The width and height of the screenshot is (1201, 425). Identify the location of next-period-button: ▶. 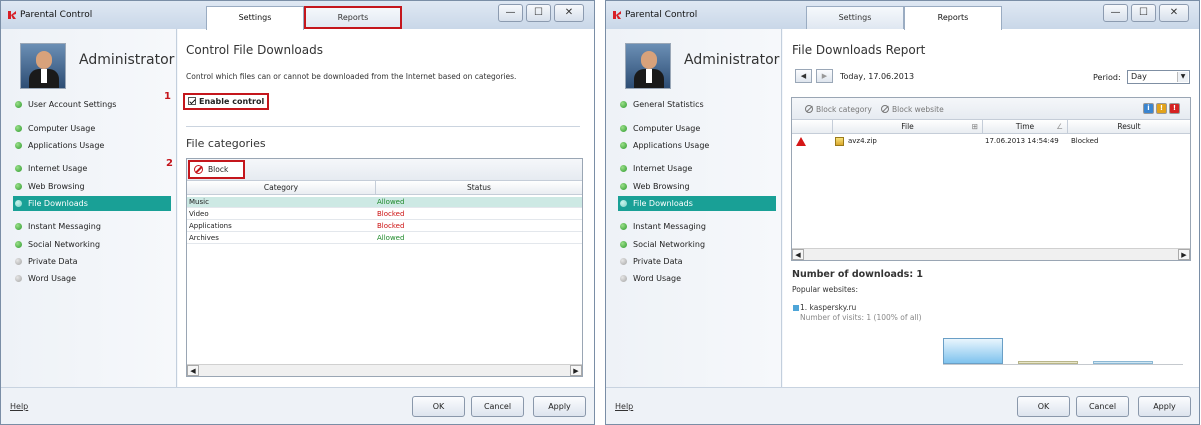
(824, 76).